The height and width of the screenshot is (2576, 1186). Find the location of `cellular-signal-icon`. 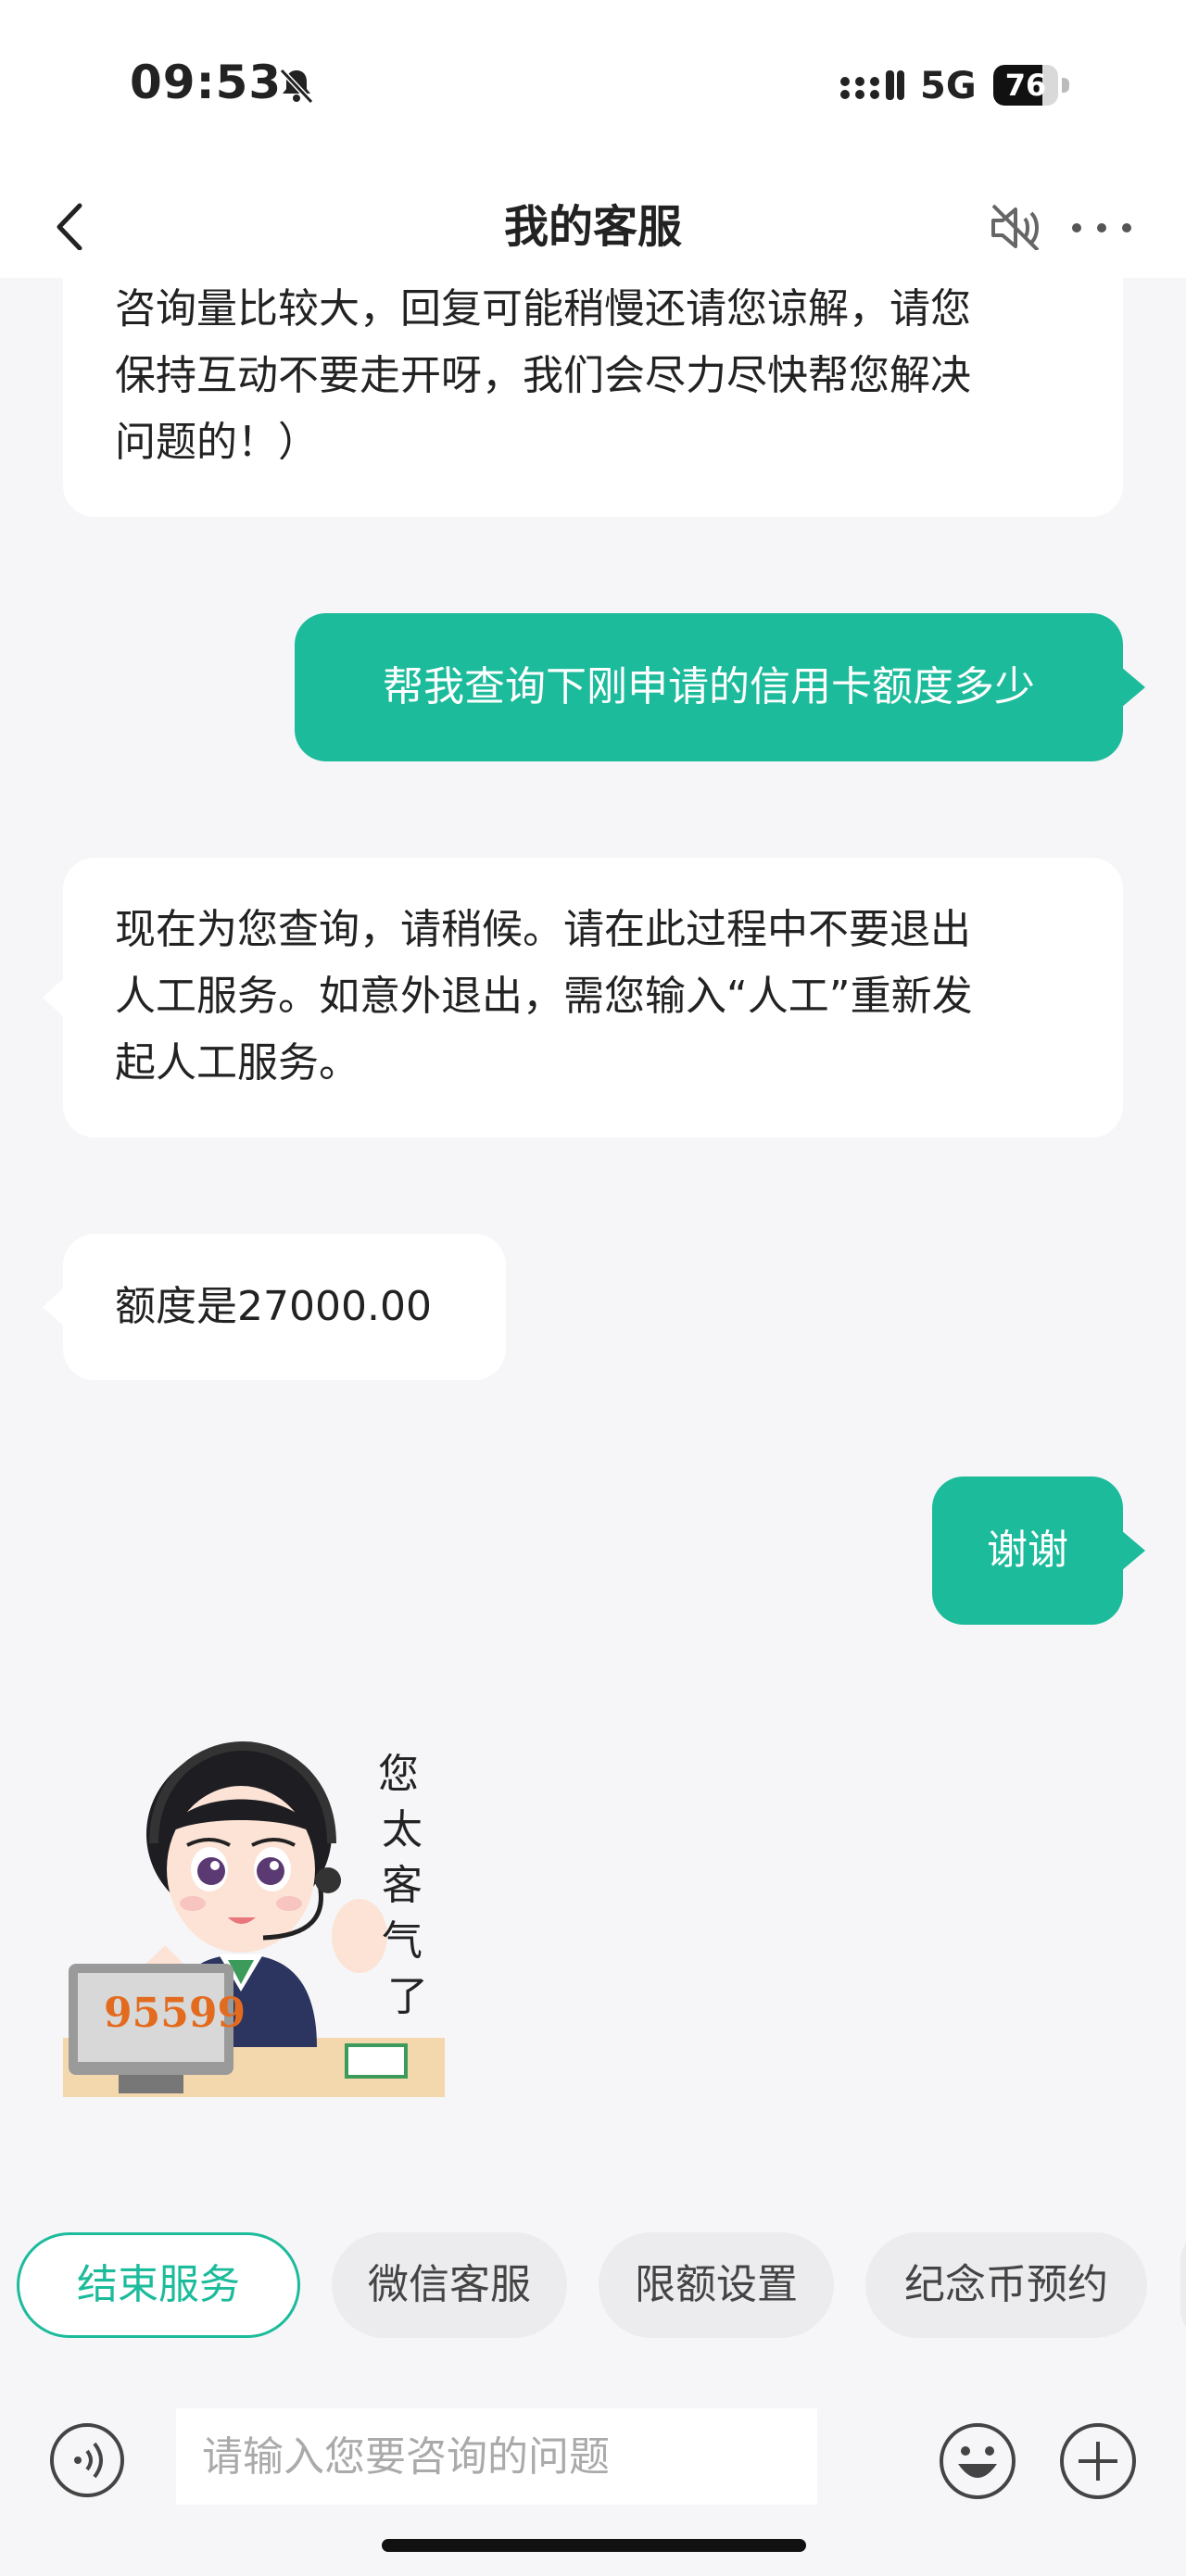

cellular-signal-icon is located at coordinates (872, 85).